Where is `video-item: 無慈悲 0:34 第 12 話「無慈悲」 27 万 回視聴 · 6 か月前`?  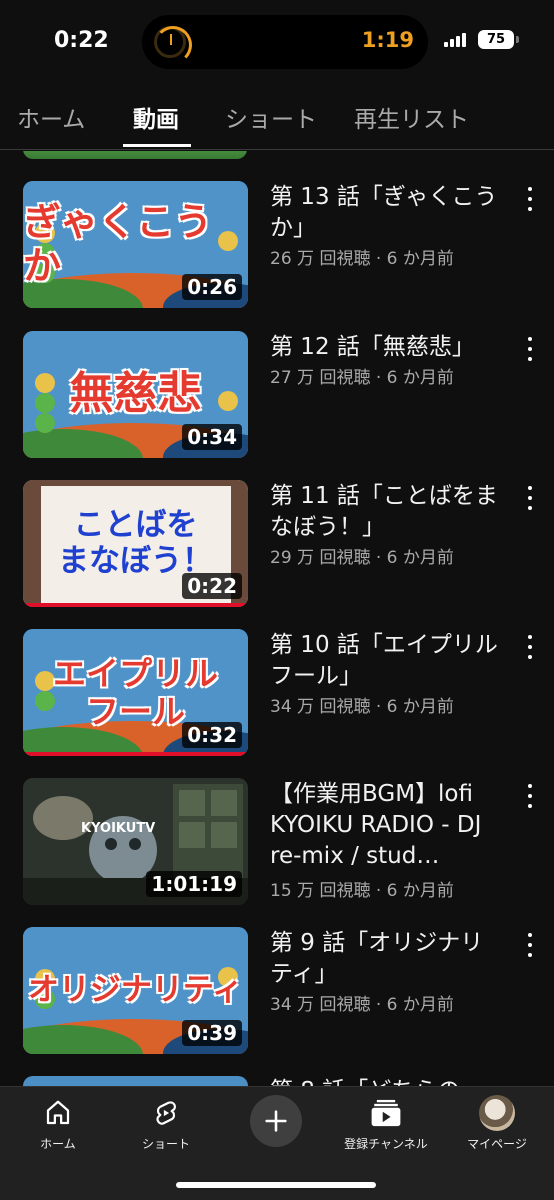
video-item: 無慈悲 0:34 第 12 話「無慈悲」 27 万 回視聴 · 6 か月前 is located at coordinates (277, 397).